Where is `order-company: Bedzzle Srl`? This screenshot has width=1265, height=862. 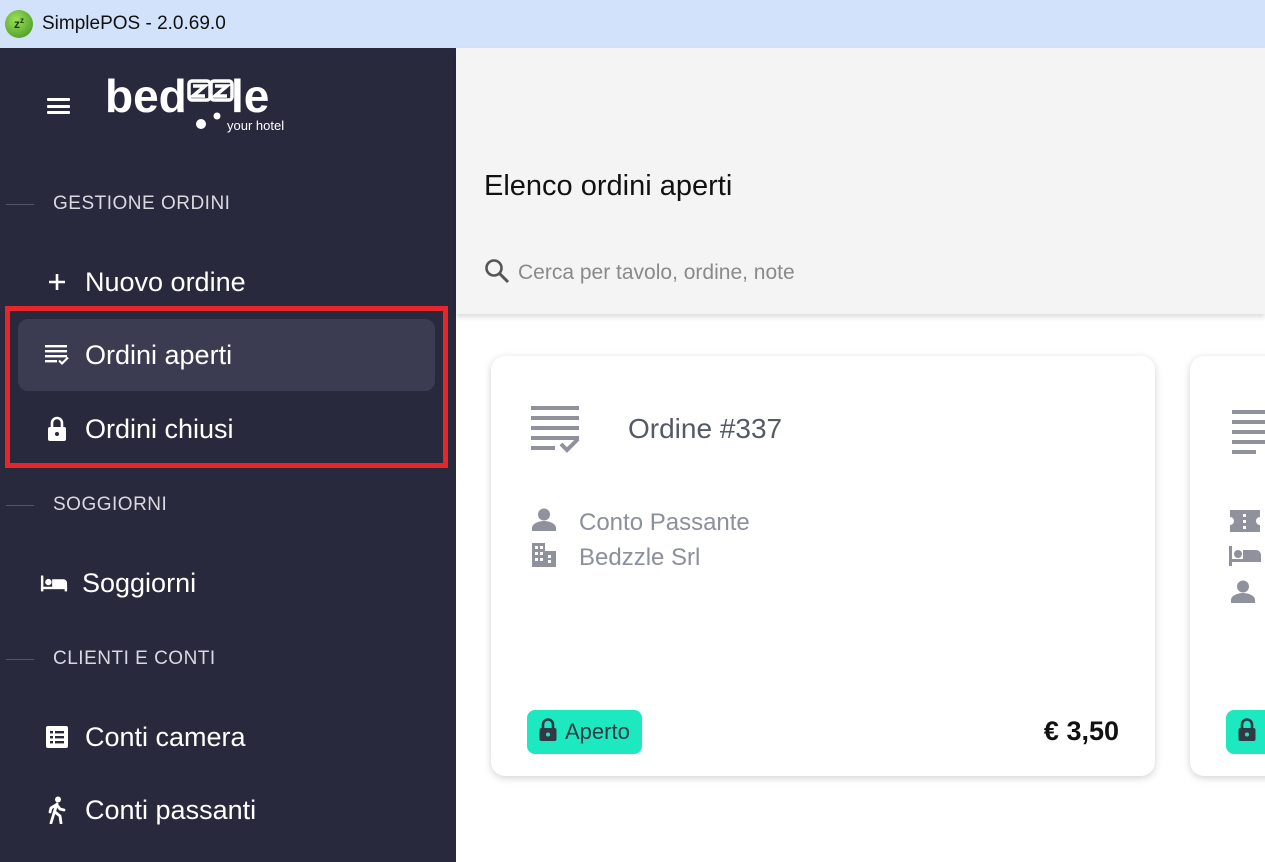 order-company: Bedzzle Srl is located at coordinates (640, 557).